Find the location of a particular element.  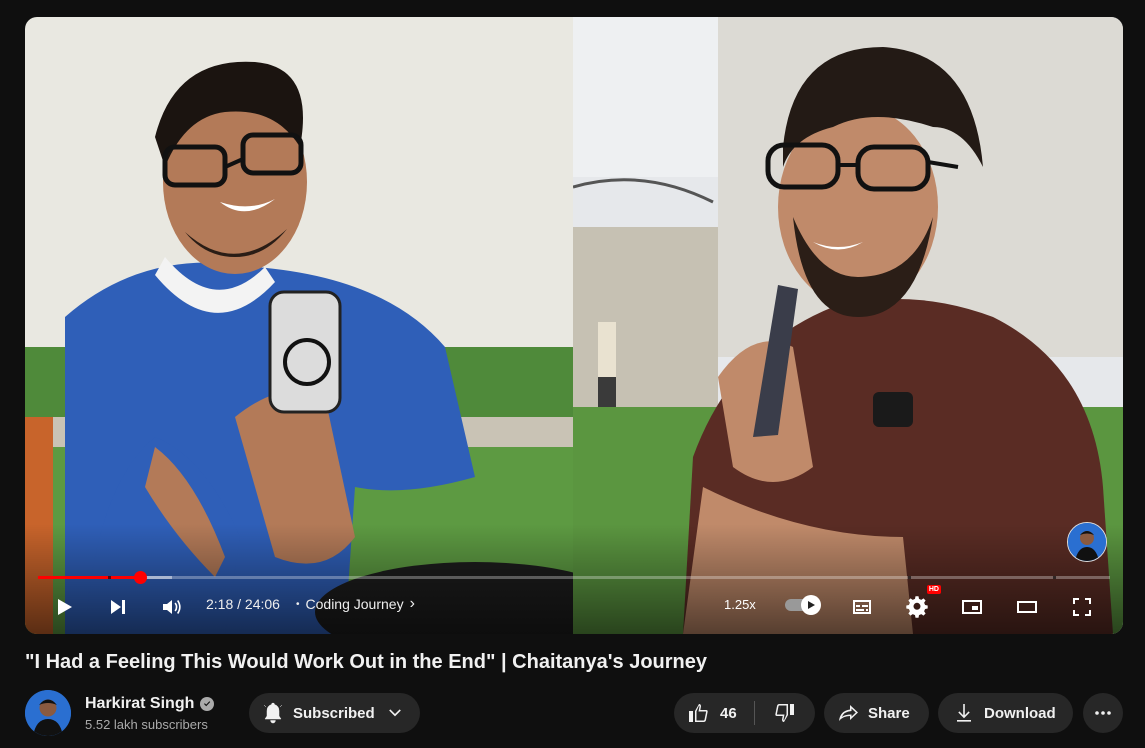

share-button: Share is located at coordinates (876, 713).